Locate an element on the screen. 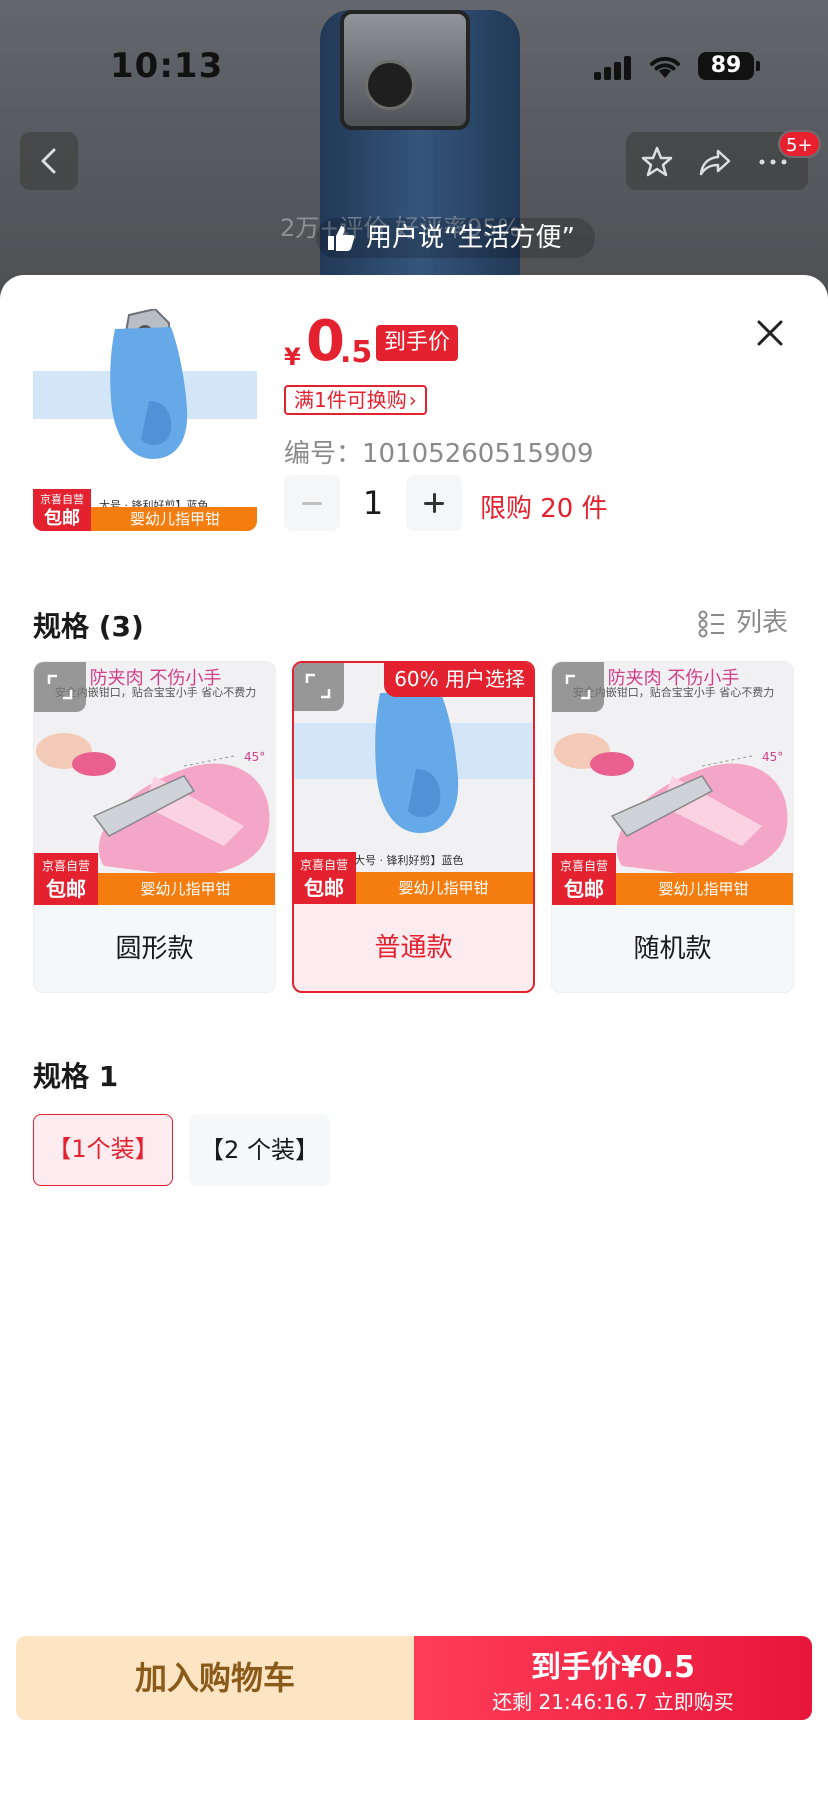 Image resolution: width=828 pixels, height=1801 pixels. price-currency: ¥ is located at coordinates (292, 357).